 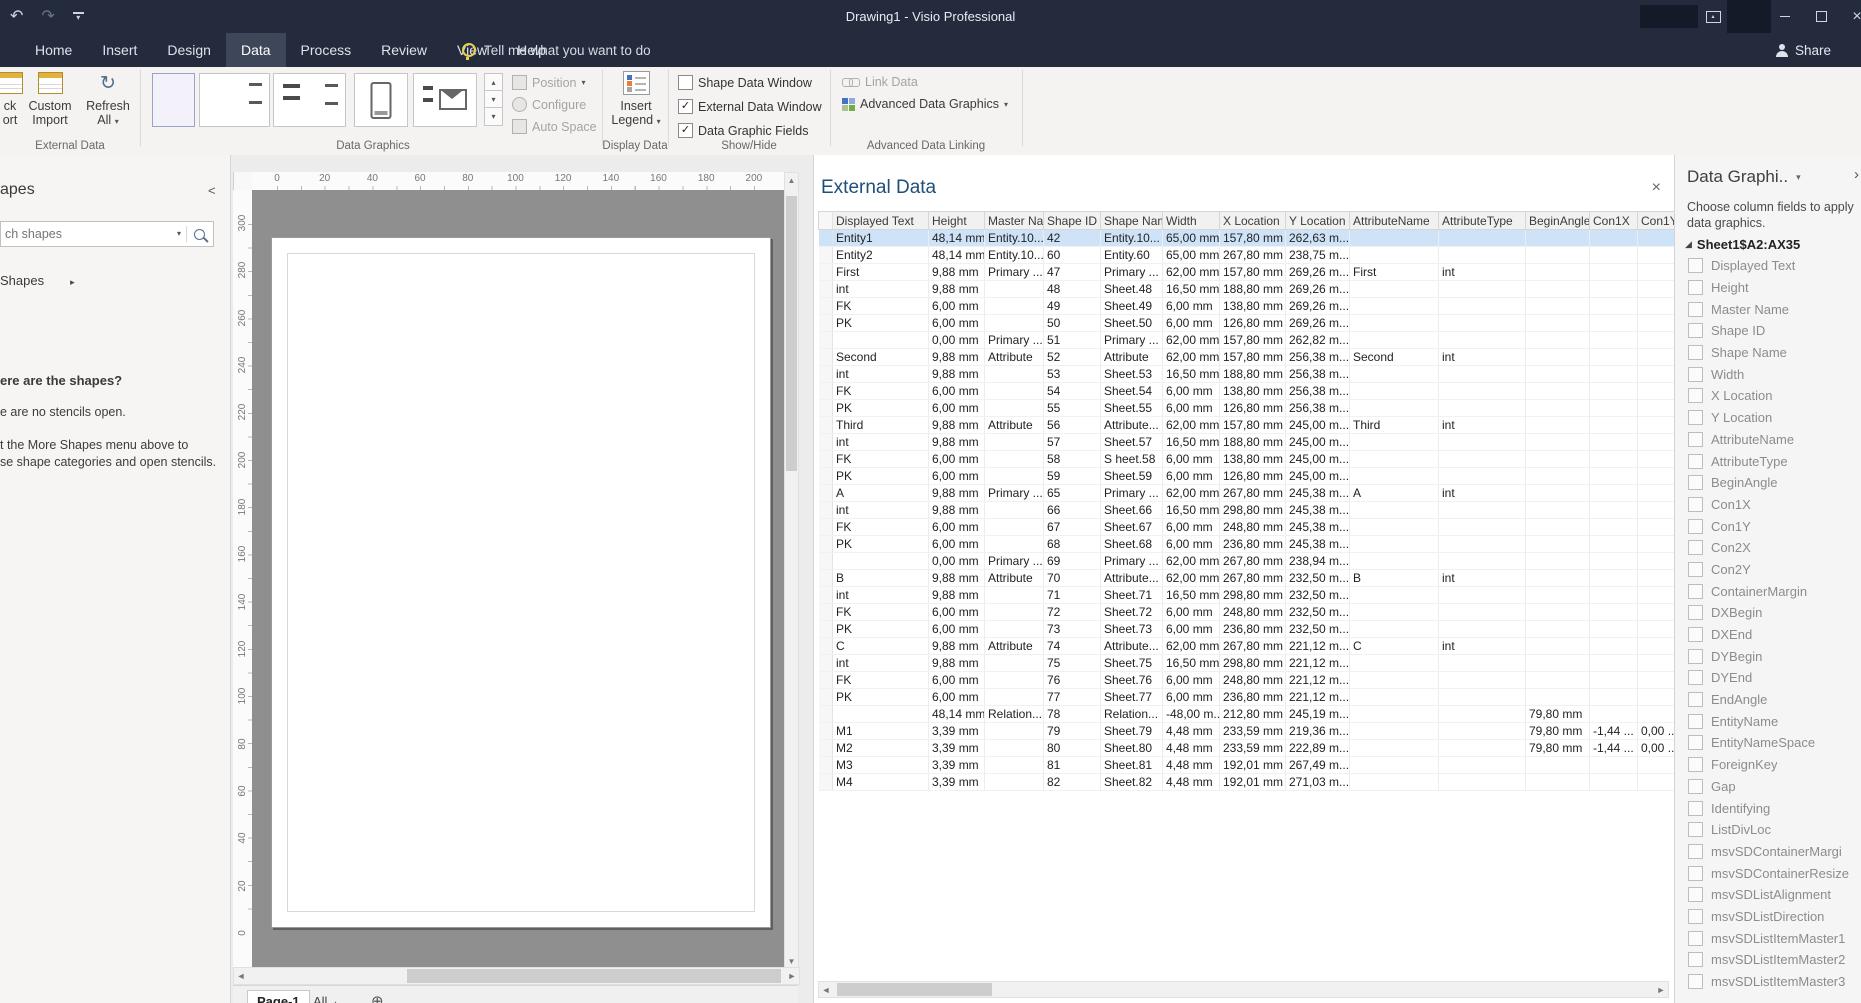 I want to click on field-item: X Location, so click(x=1768, y=396).